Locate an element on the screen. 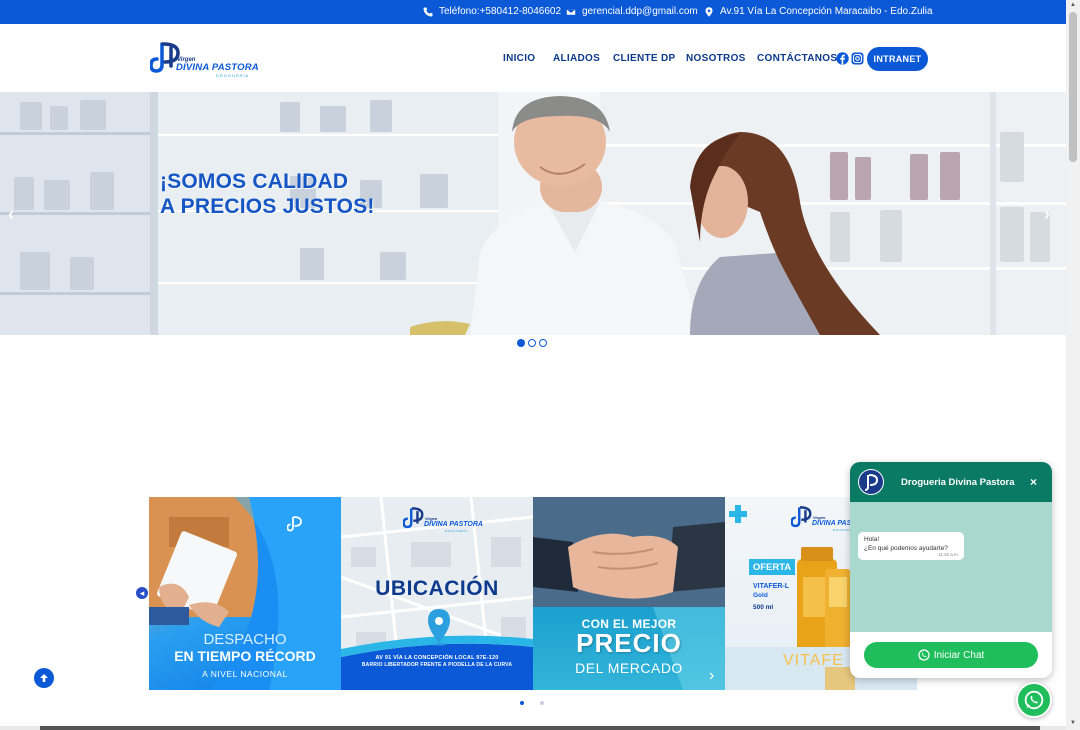 The width and height of the screenshot is (1080, 730). horizontal-scrollbar is located at coordinates (533, 728).